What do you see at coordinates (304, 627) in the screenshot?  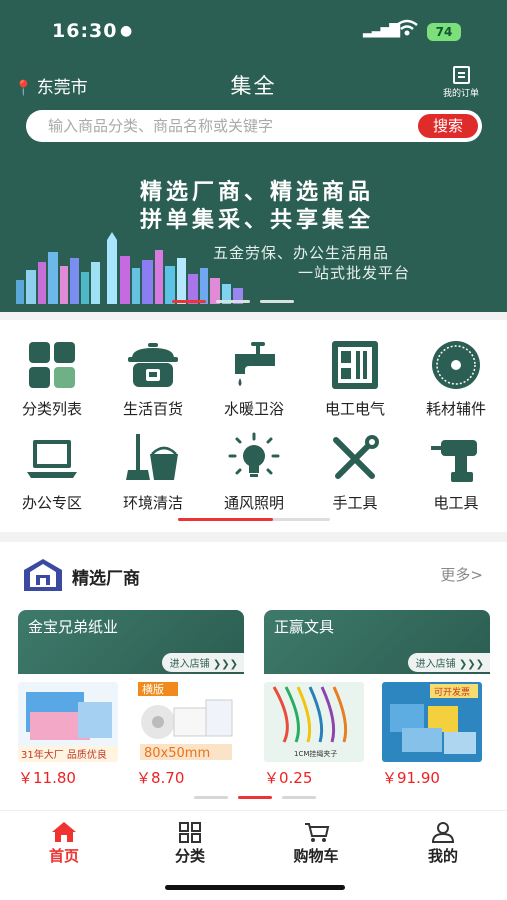 I see `store-name: 正赢文具` at bounding box center [304, 627].